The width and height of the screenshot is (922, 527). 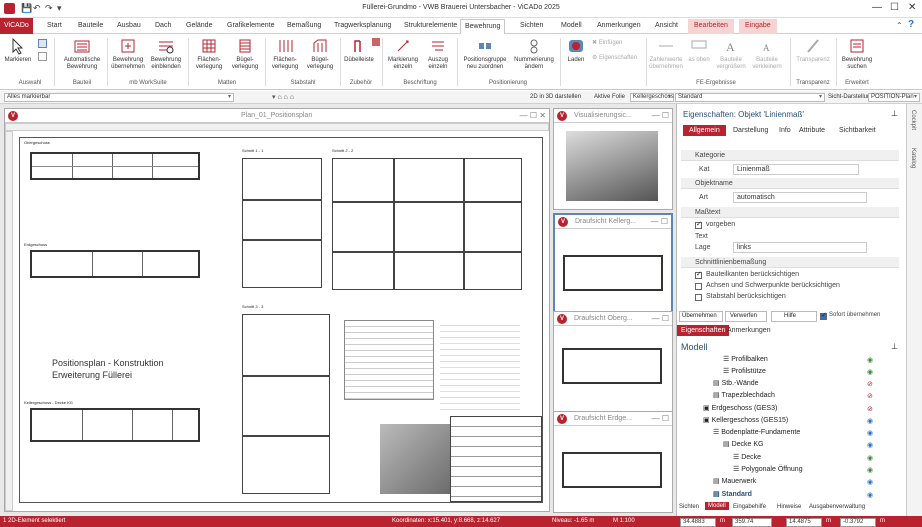 What do you see at coordinates (745, 420) in the screenshot?
I see `tree-item: ▣ Kellergeschoss (GES15)` at bounding box center [745, 420].